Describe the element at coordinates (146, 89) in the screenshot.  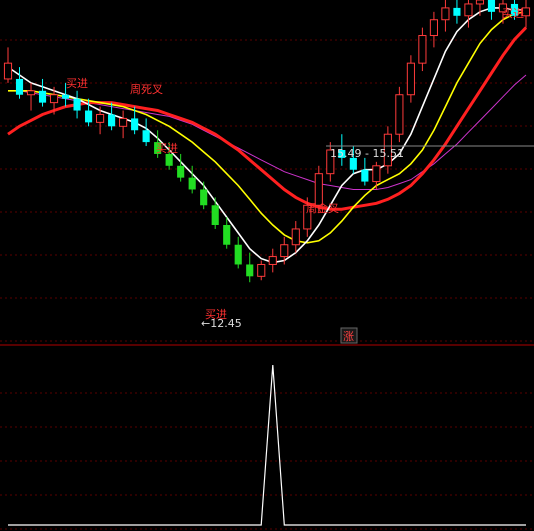
I see `death-cross-label: 周死叉` at that location.